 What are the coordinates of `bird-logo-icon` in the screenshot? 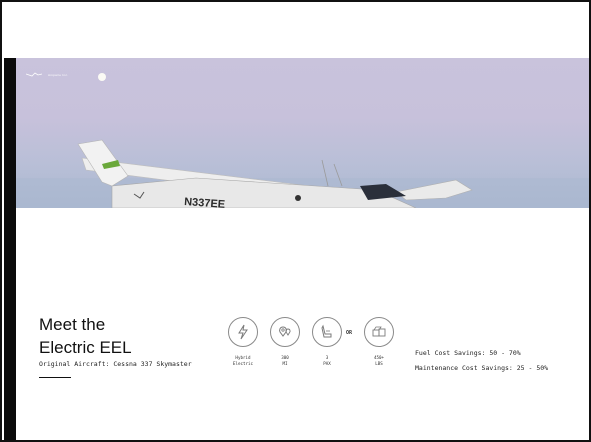 It's located at (34, 74).